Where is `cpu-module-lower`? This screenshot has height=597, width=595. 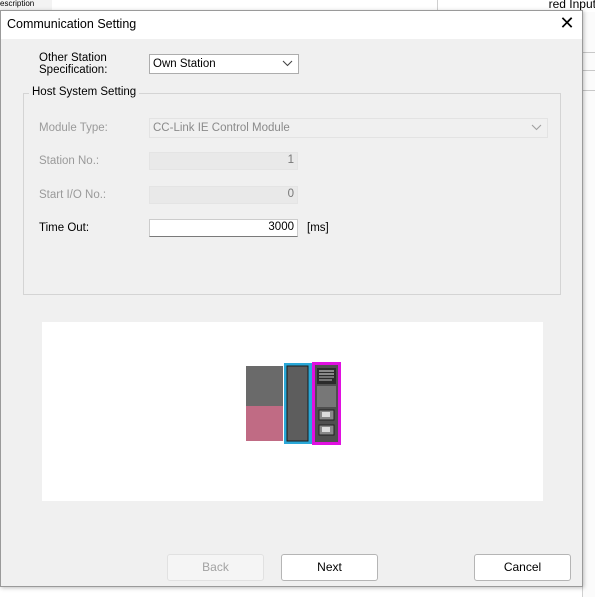
cpu-module-lower is located at coordinates (264, 423).